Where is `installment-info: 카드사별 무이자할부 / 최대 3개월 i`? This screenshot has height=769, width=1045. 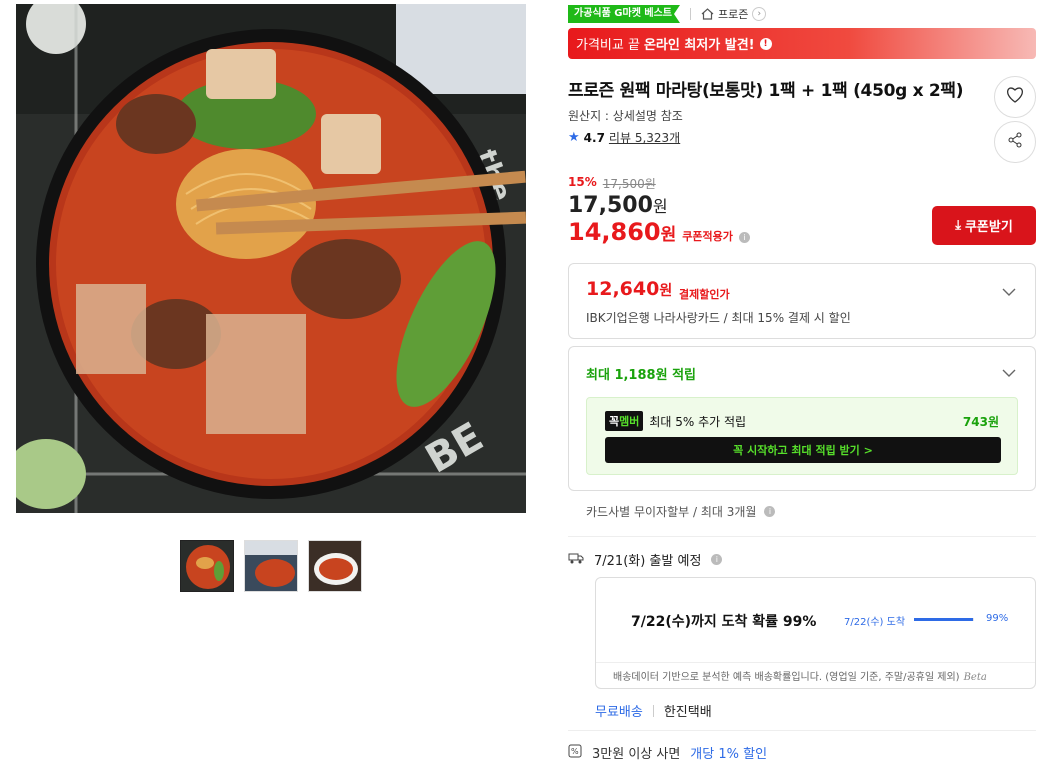 installment-info: 카드사별 무이자할부 / 최대 3개월 i is located at coordinates (681, 511).